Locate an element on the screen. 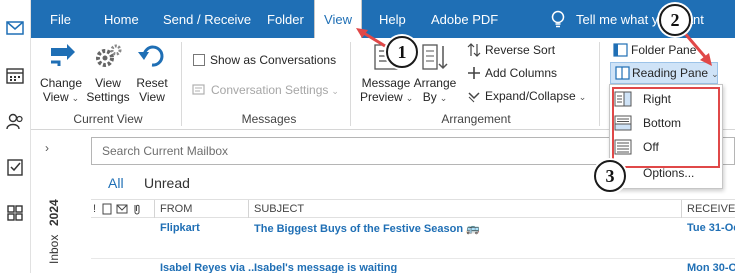 The width and height of the screenshot is (735, 273). mail-icon is located at coordinates (15, 28).